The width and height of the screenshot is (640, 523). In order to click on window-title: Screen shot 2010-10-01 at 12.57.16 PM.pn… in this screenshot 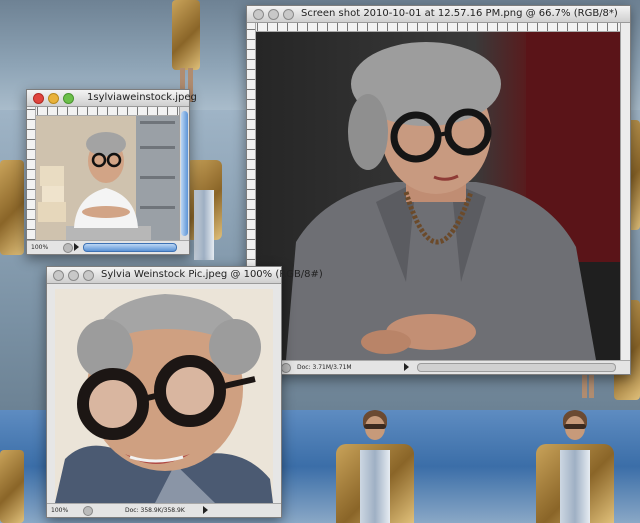, I will do `click(459, 13)`.